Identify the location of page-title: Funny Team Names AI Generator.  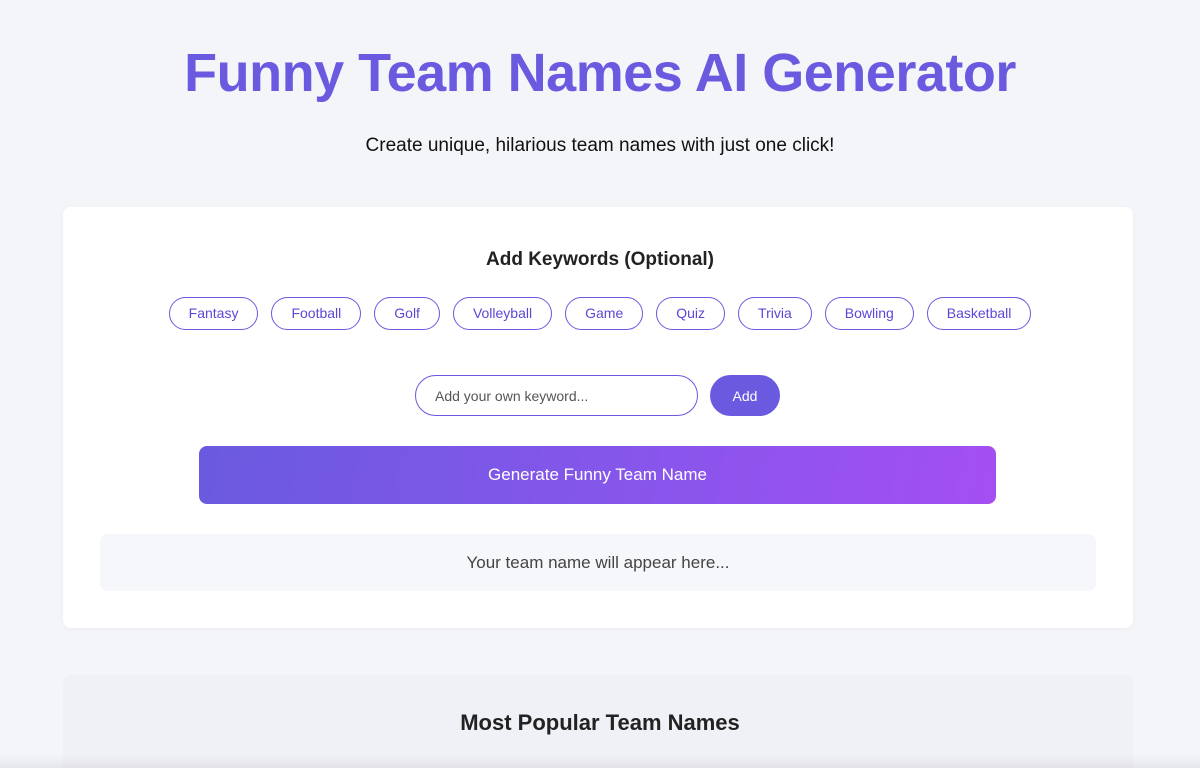
(600, 73).